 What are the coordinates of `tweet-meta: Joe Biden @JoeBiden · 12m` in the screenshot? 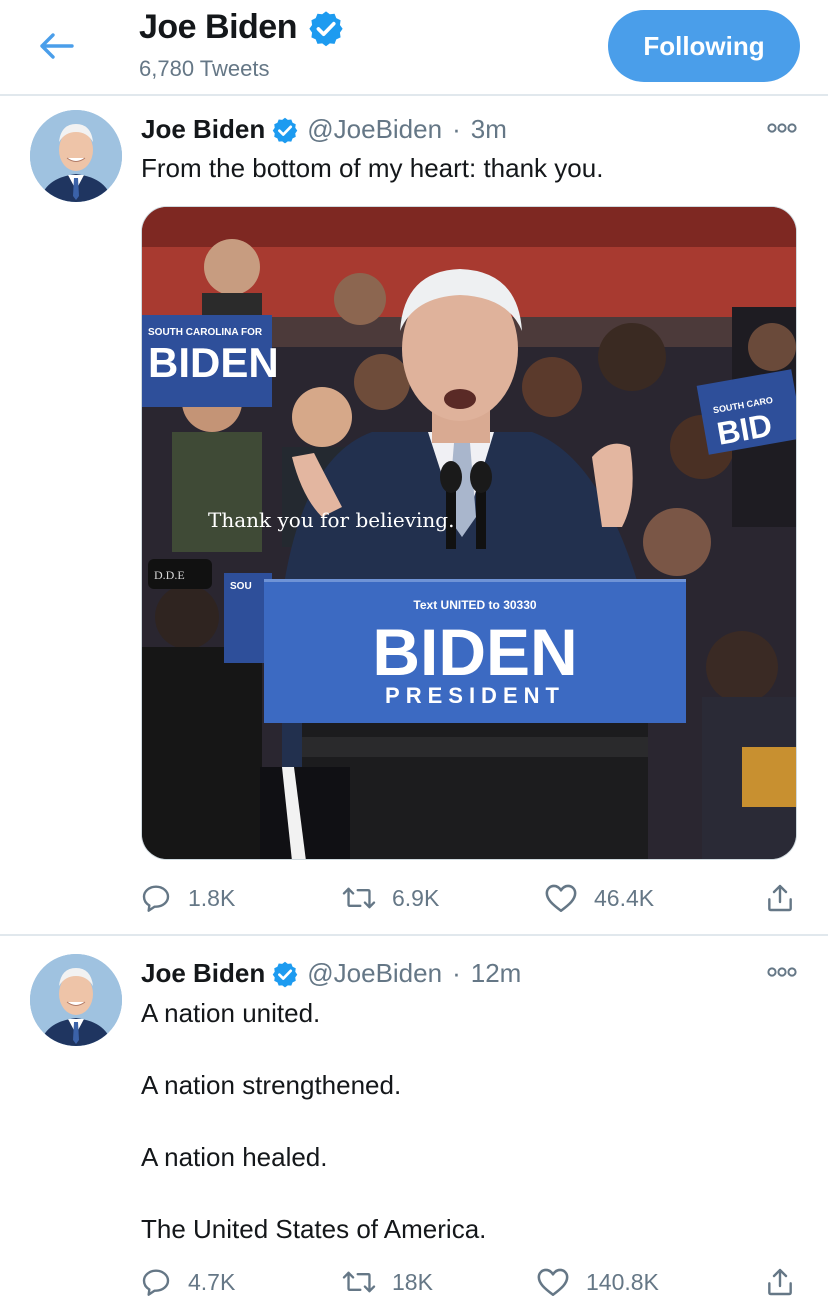 It's located at (331, 973).